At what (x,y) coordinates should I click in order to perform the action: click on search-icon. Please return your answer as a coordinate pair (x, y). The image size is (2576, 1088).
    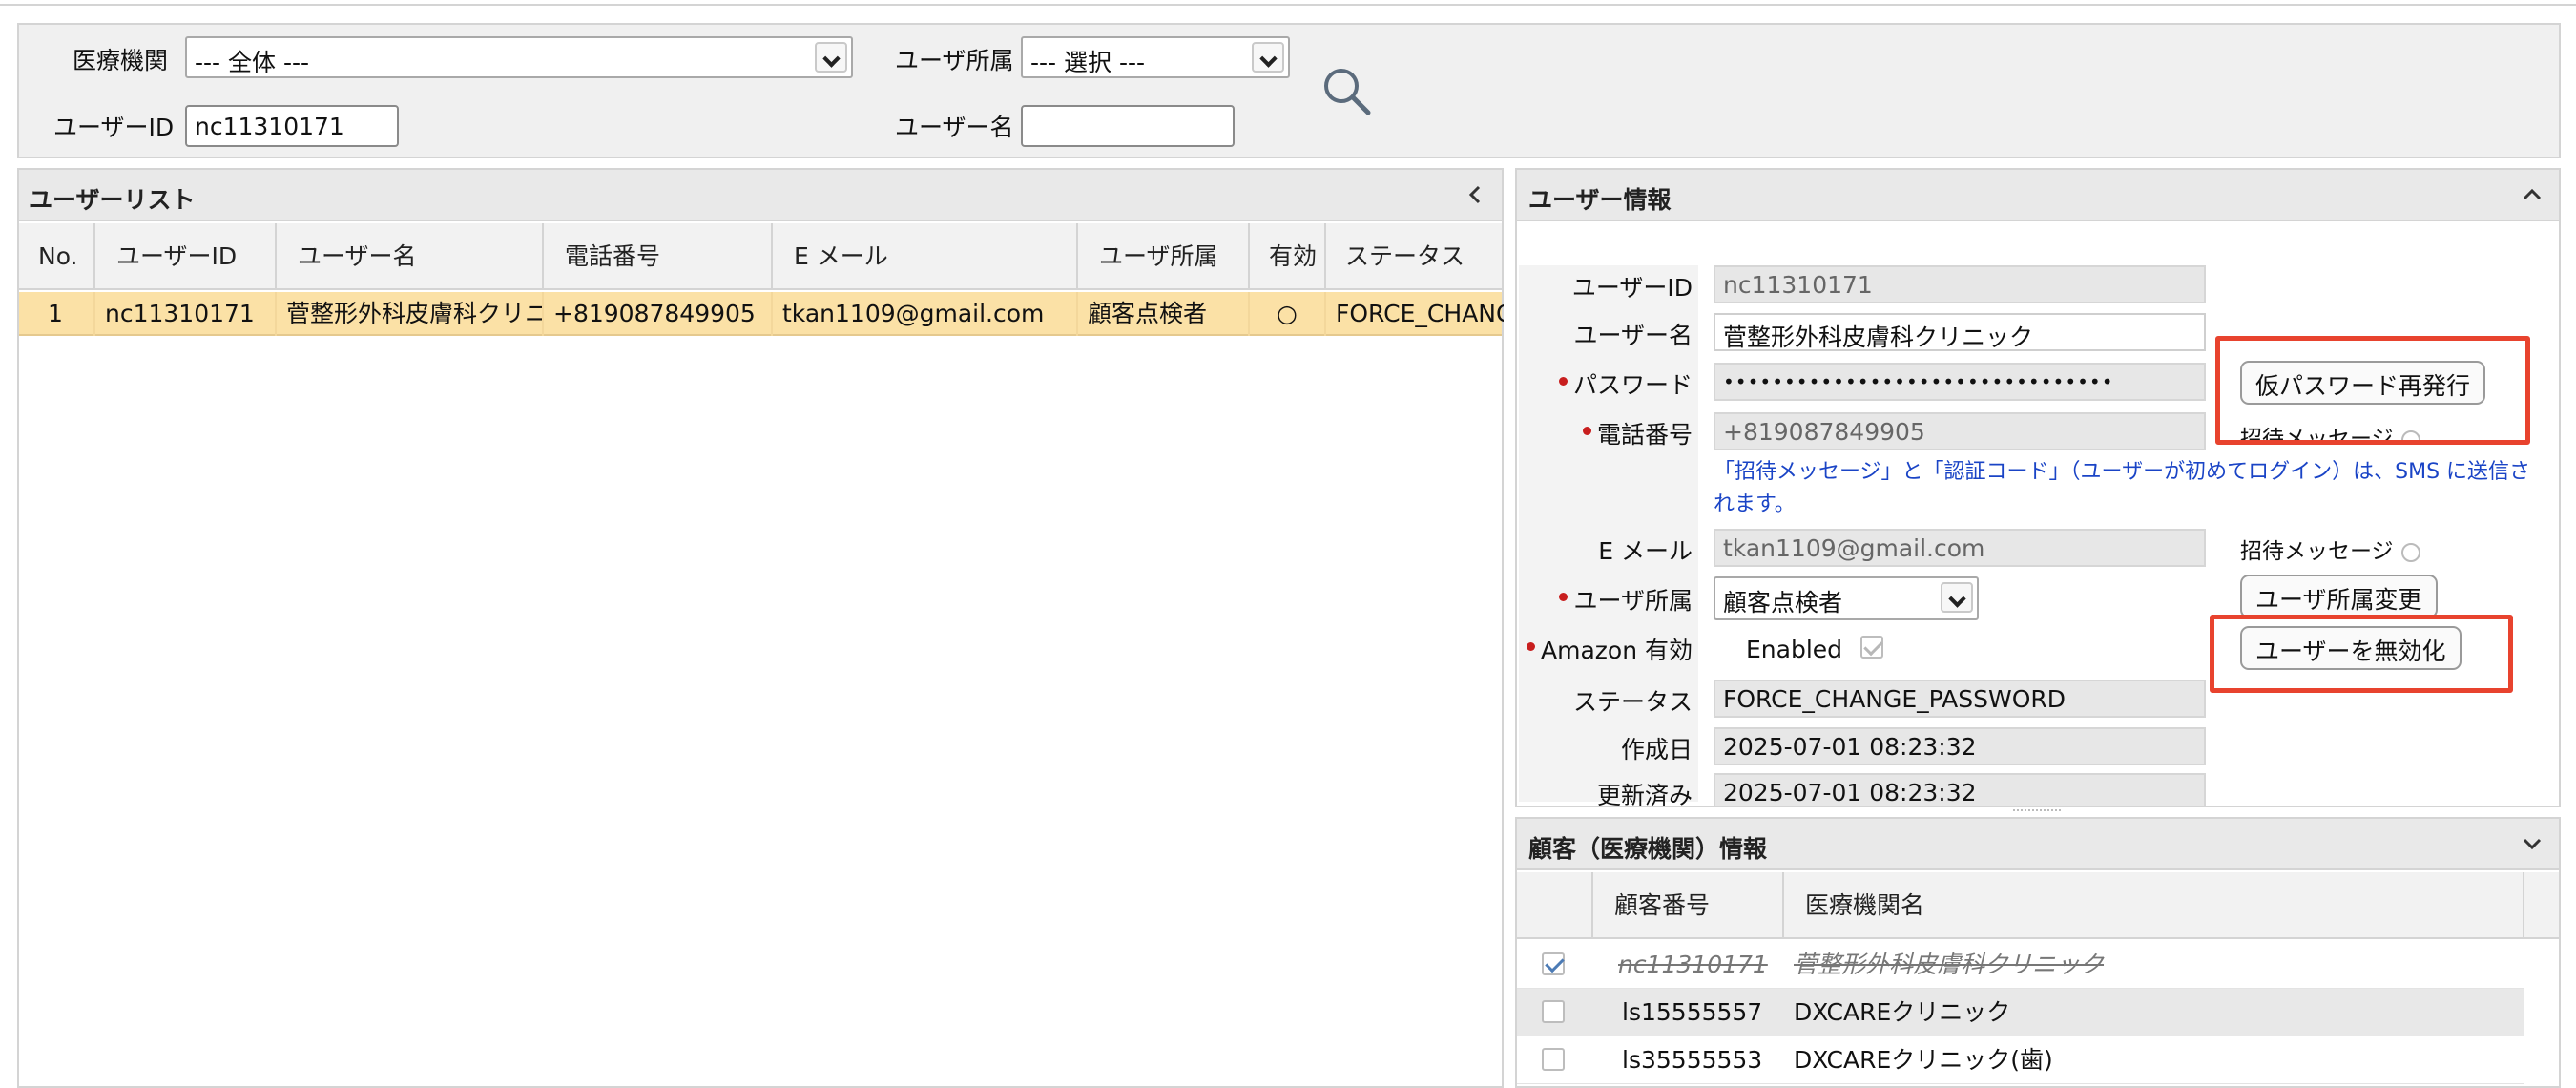
    Looking at the image, I should click on (1347, 91).